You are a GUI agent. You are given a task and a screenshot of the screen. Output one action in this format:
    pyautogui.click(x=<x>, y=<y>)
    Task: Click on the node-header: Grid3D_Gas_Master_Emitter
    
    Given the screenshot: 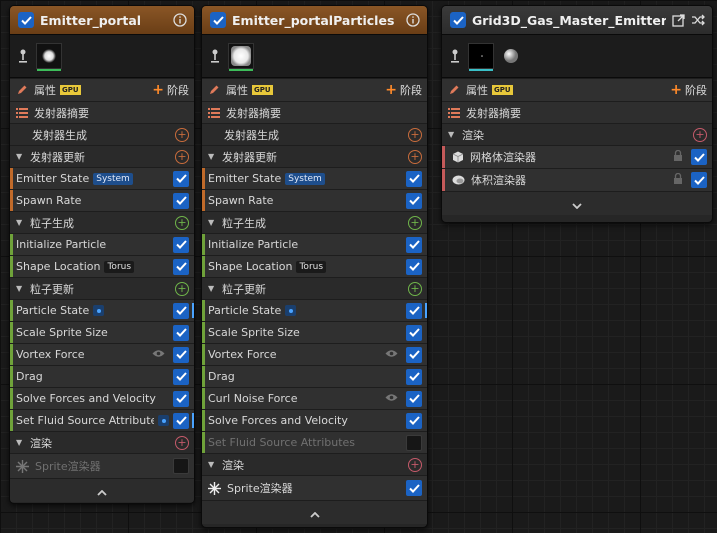 What is the action you would take?
    pyautogui.click(x=577, y=20)
    